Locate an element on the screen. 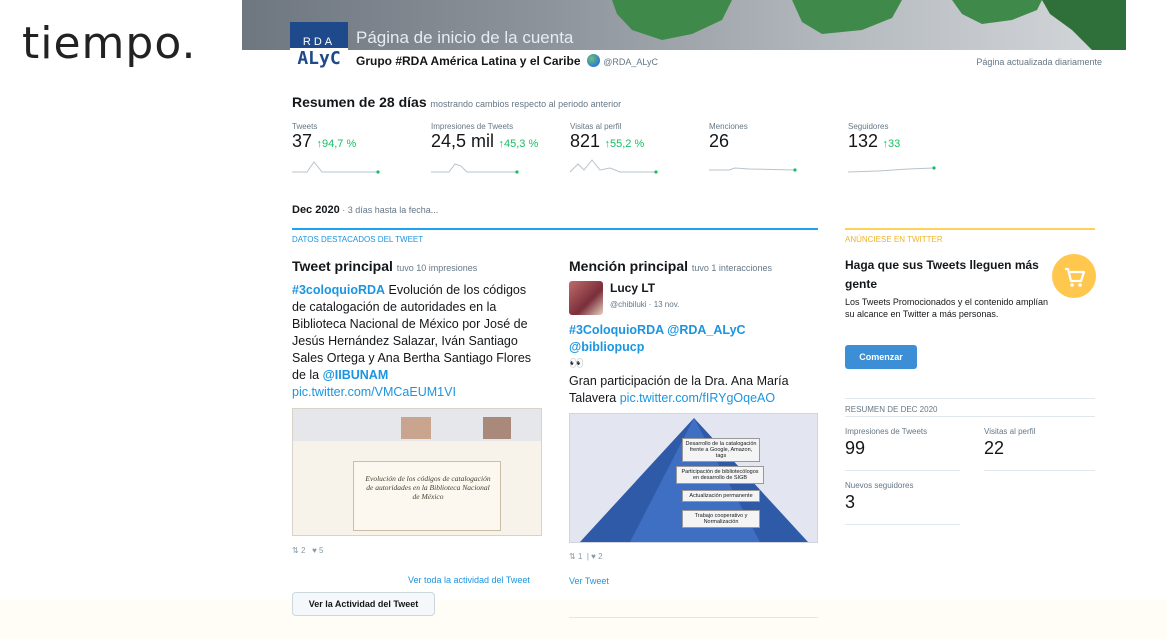  metric-value: 26 is located at coordinates (719, 141).